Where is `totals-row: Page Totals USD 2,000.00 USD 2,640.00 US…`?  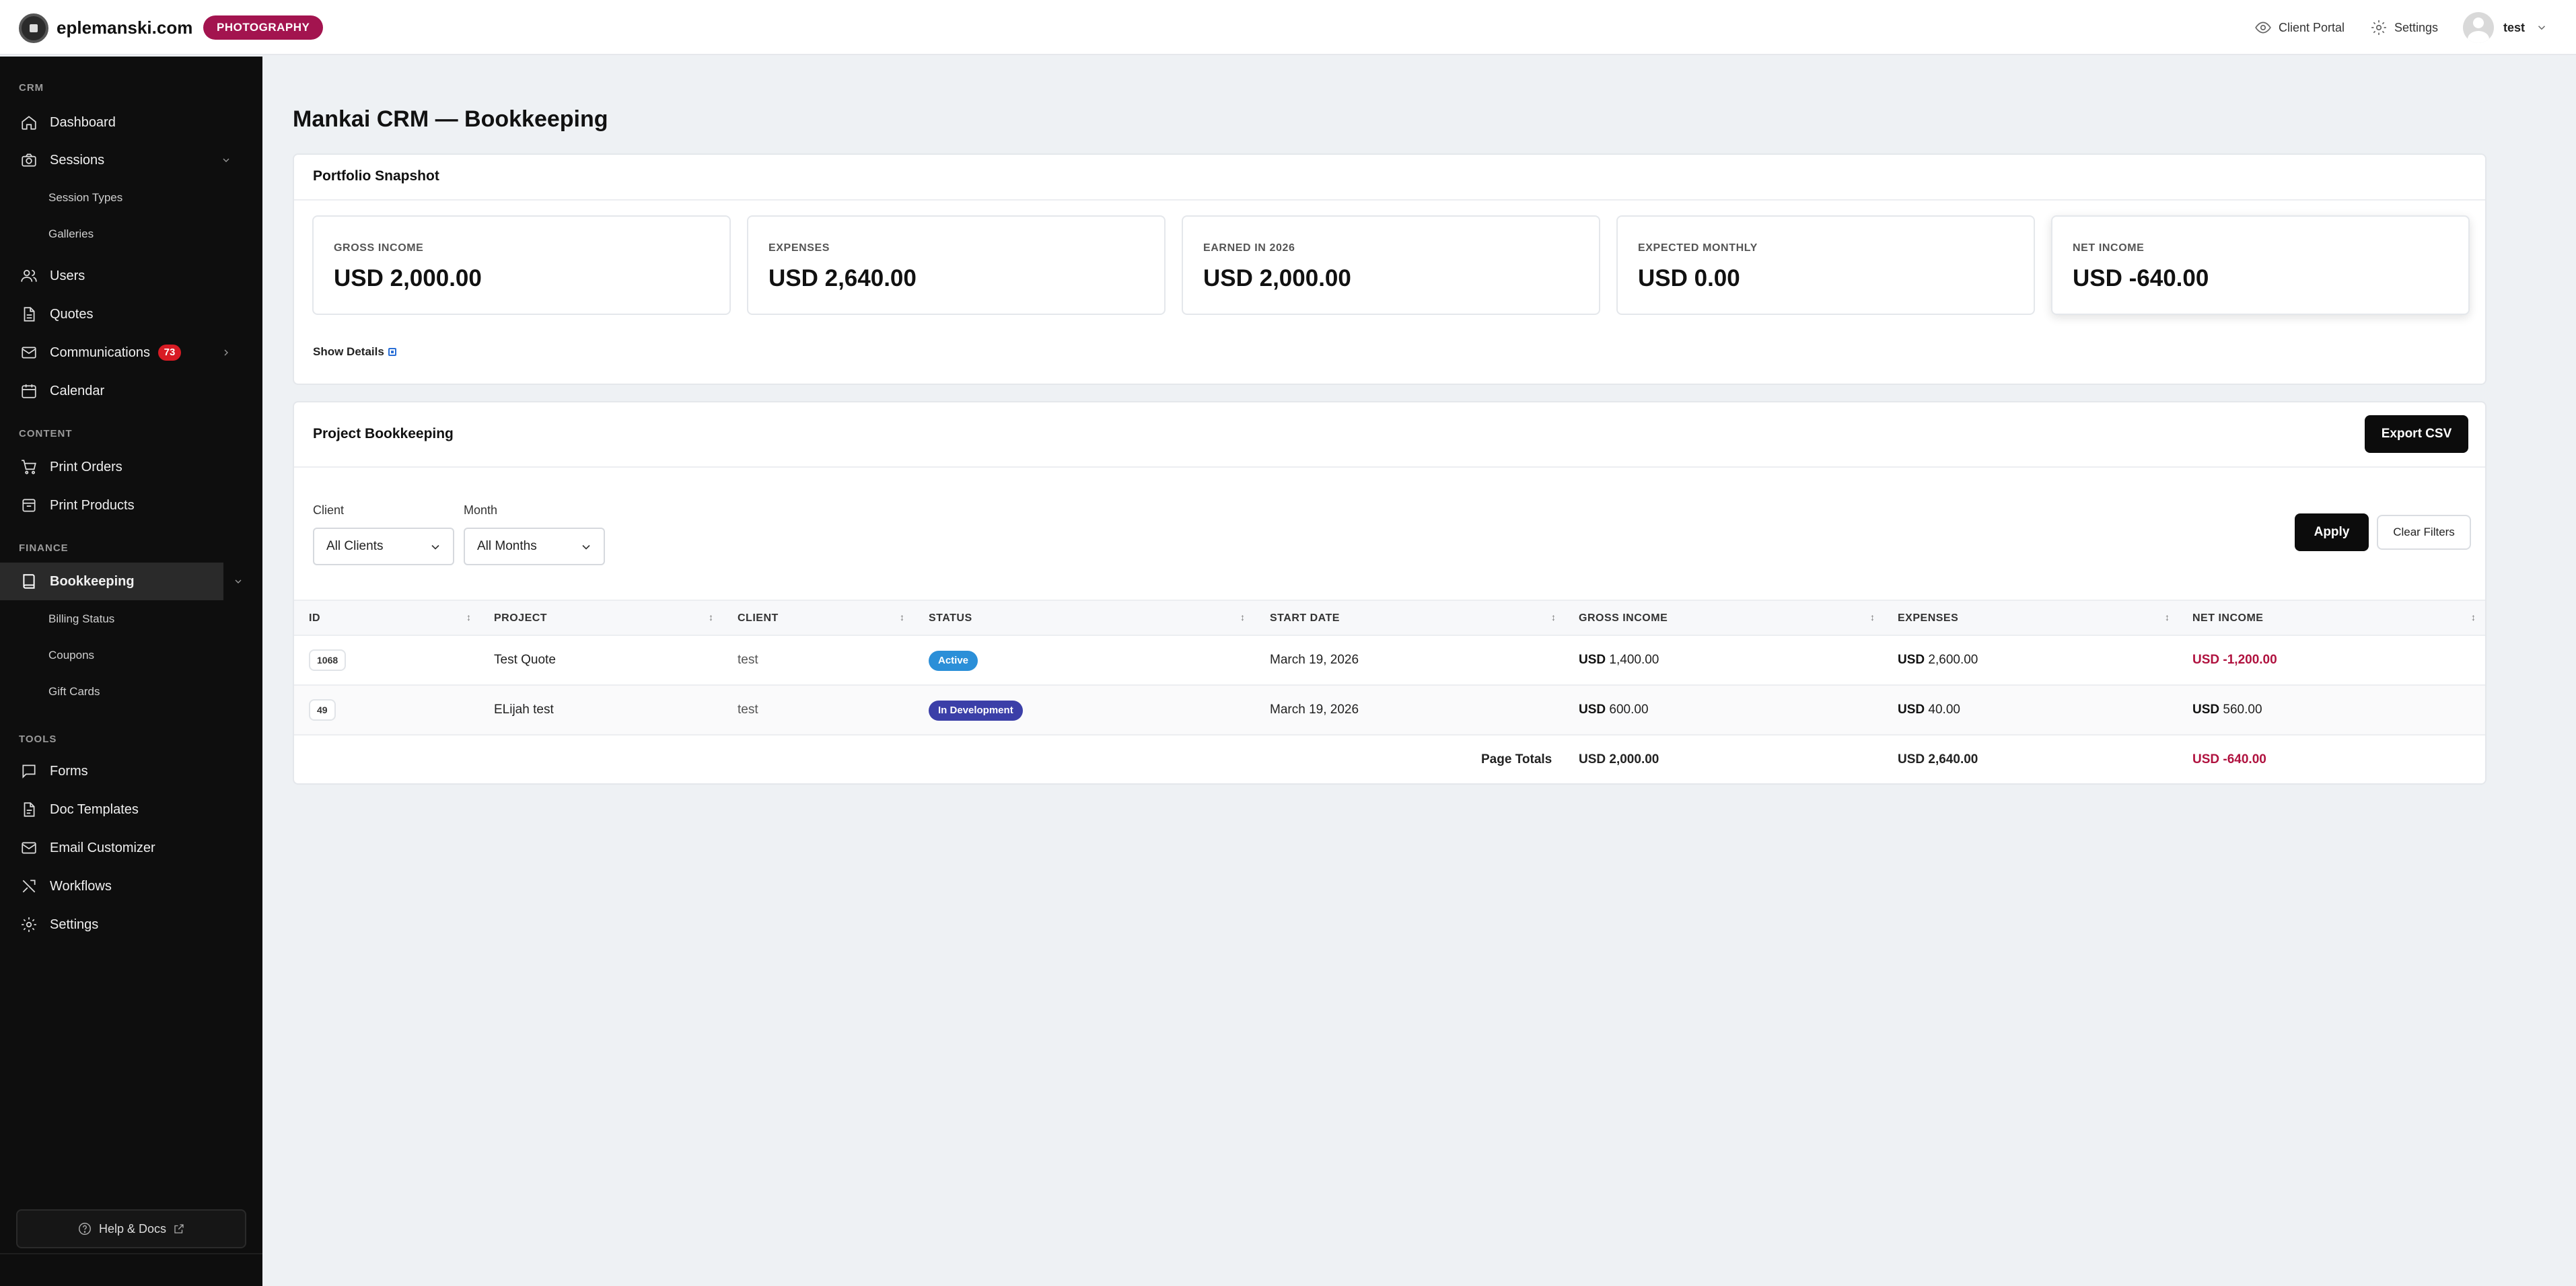
totals-row: Page Totals USD 2,000.00 USD 2,640.00 US… is located at coordinates (1389, 761).